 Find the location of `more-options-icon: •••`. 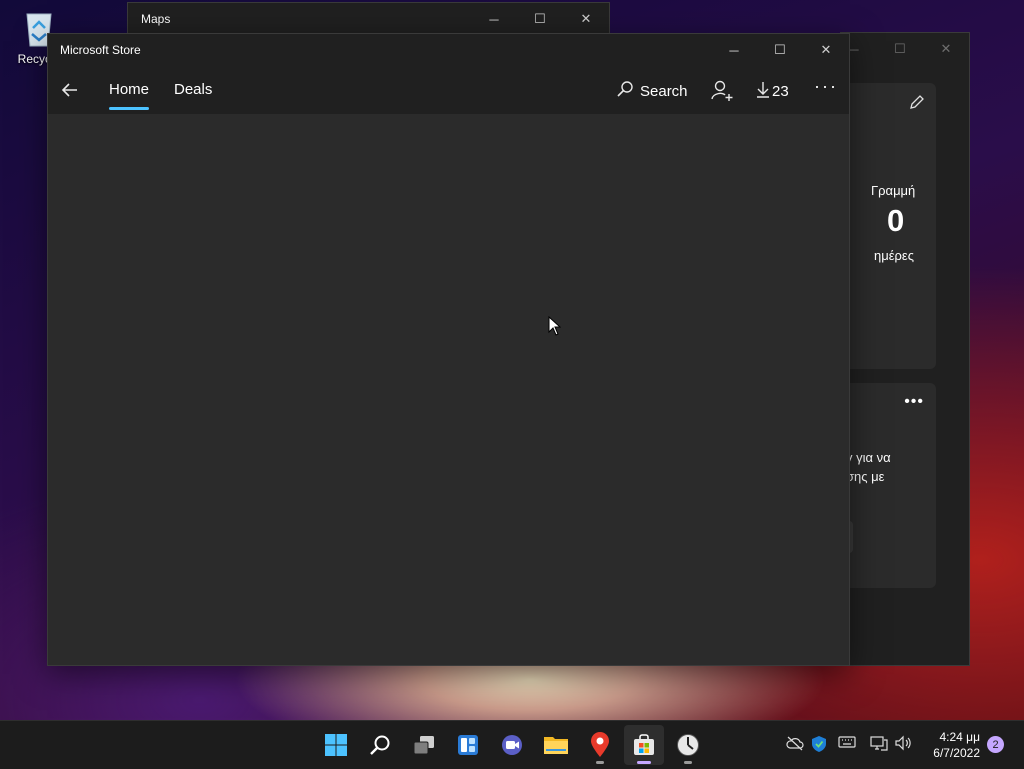

more-options-icon: ••• is located at coordinates (914, 402).